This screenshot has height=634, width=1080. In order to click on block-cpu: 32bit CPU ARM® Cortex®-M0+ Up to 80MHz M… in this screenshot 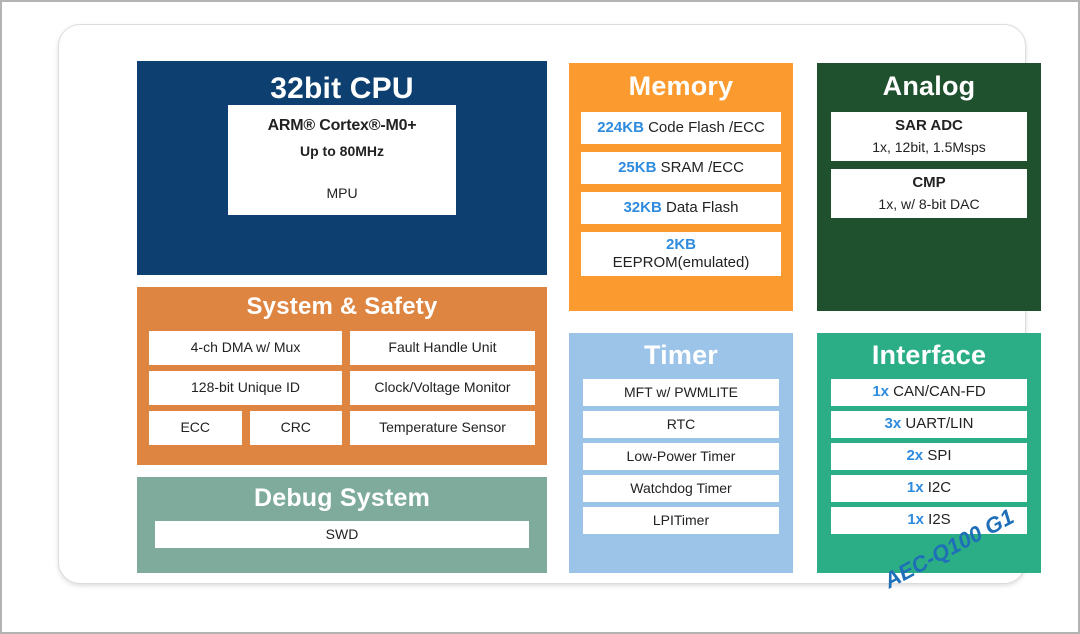, I will do `click(342, 168)`.